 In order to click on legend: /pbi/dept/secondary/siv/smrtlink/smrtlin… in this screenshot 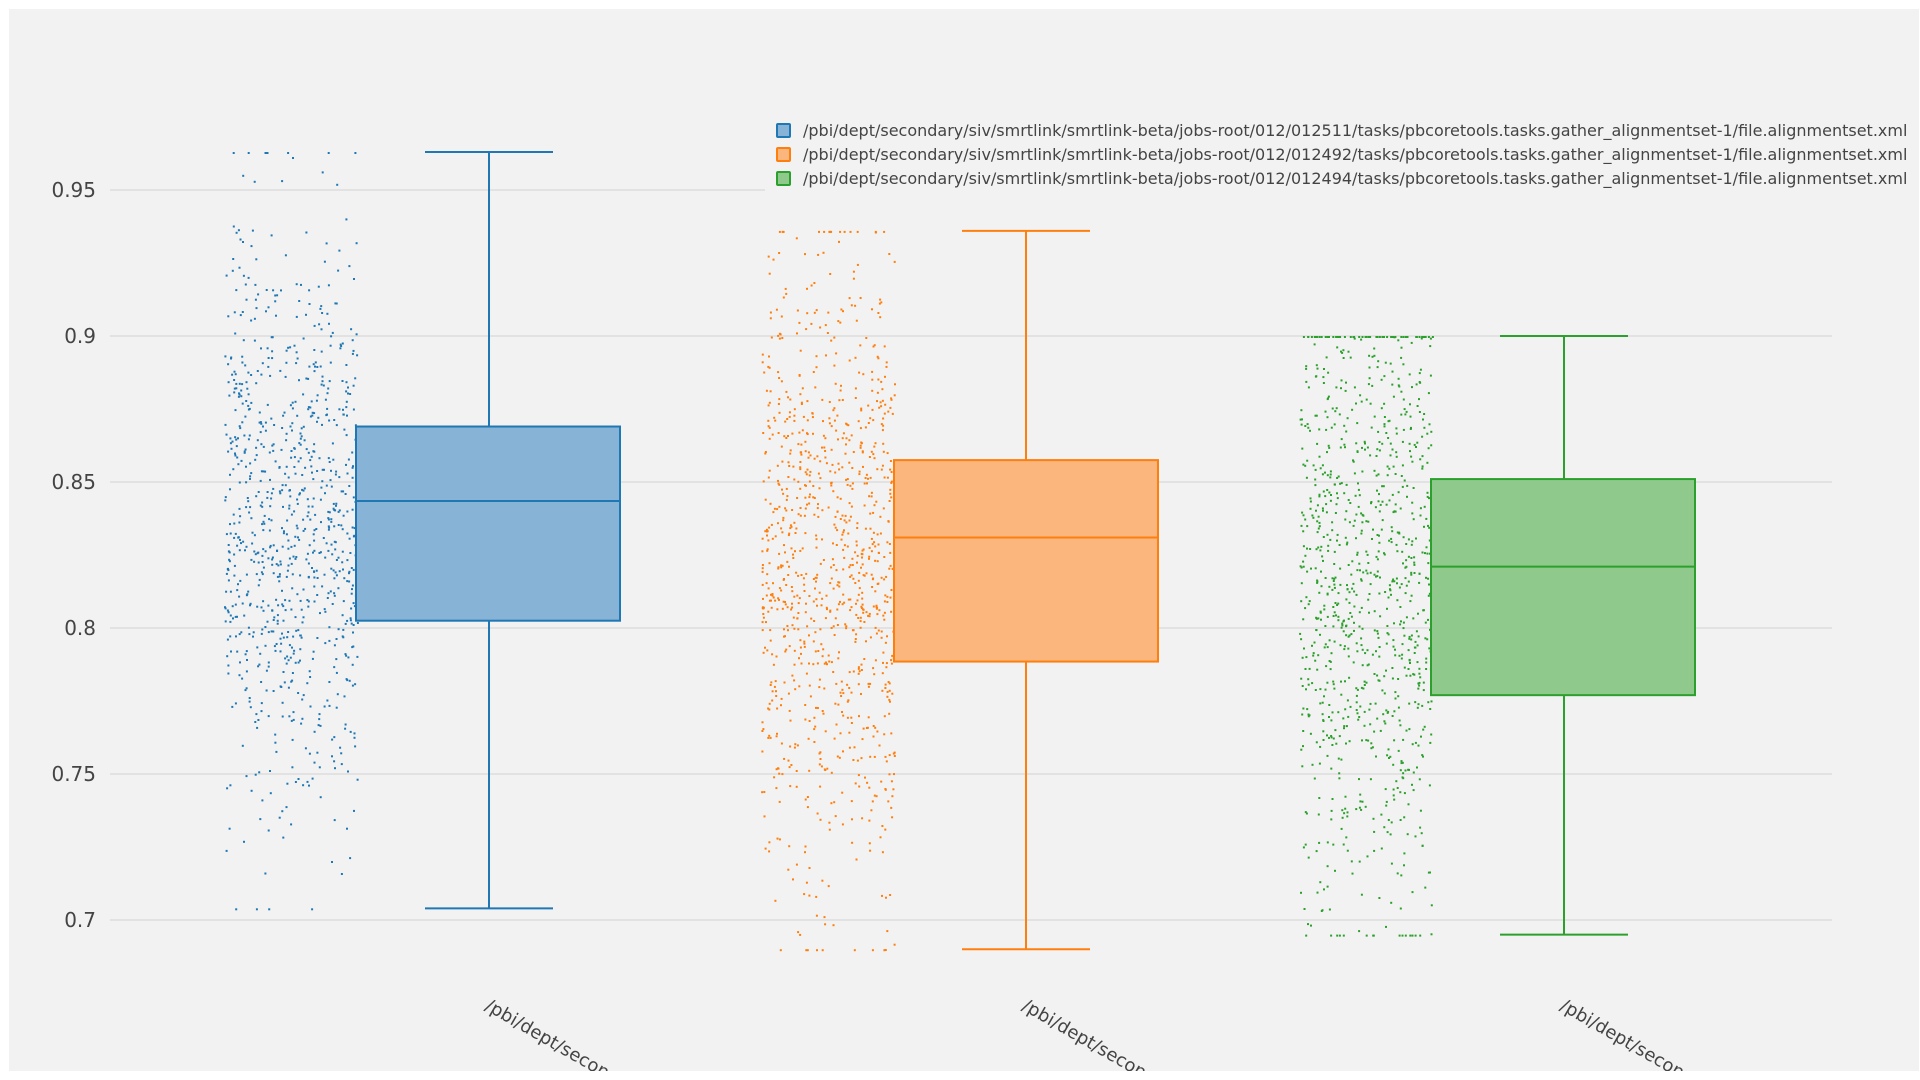, I will do `click(1340, 155)`.